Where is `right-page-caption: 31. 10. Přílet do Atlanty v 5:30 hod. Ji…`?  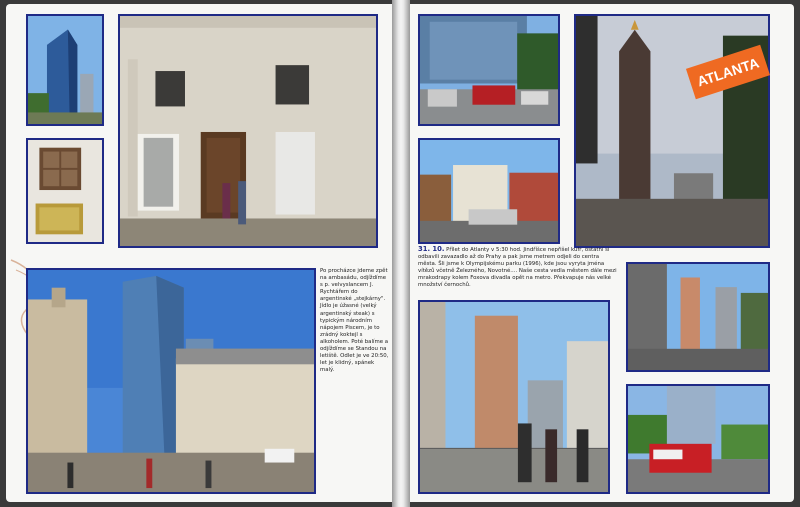 right-page-caption: 31. 10. Přílet do Atlanty v 5:30 hod. Ji… is located at coordinates (518, 267).